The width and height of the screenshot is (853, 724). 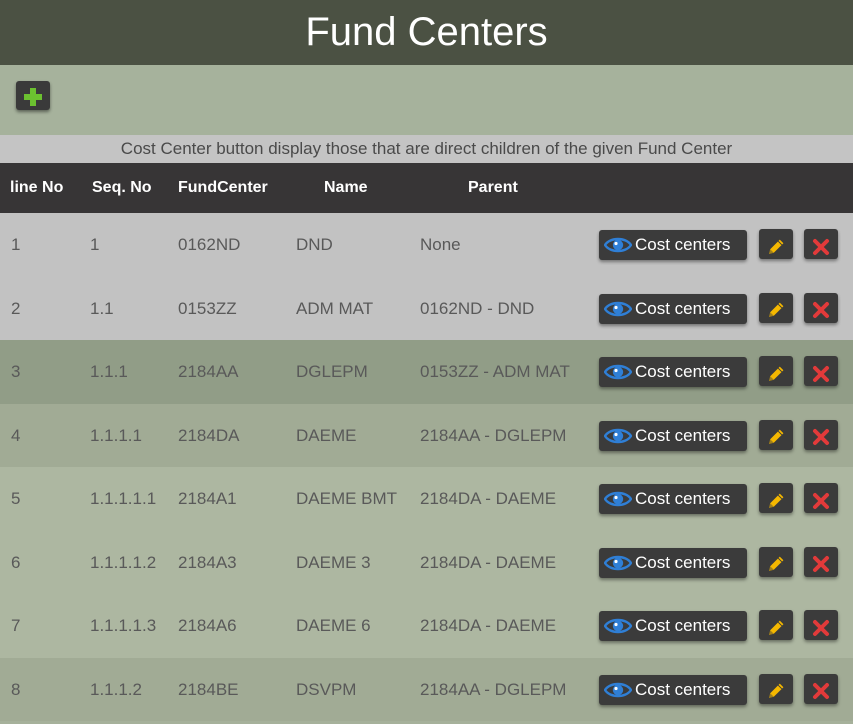 I want to click on cell-name: DGLEPM, so click(x=332, y=371).